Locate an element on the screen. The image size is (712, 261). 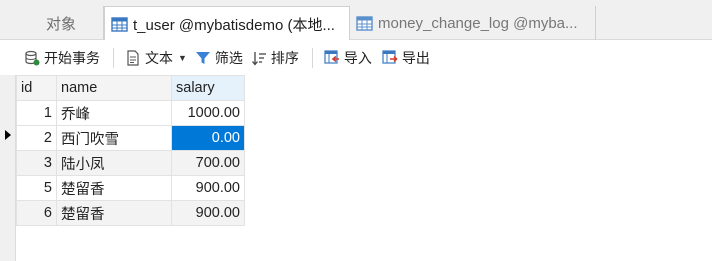
table-row: 2 西门吹雪 0.00 is located at coordinates (130, 138).